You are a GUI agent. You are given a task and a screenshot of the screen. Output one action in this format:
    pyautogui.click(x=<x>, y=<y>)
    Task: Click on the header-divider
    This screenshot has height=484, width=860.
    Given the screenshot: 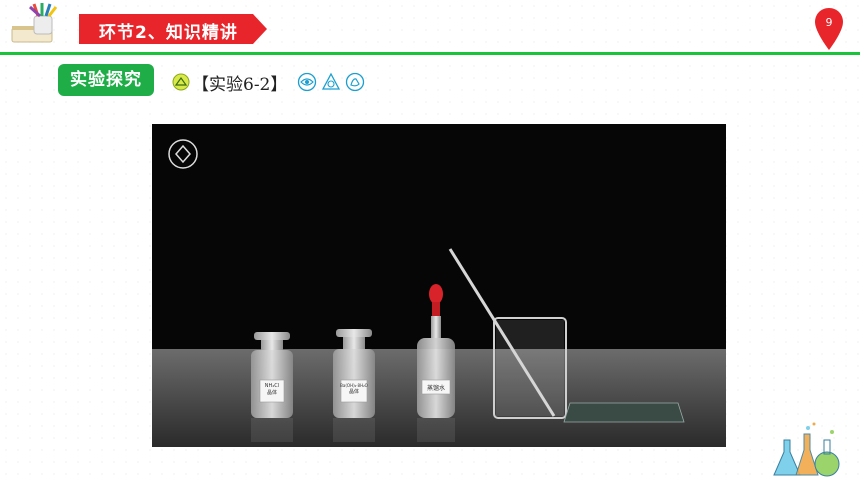 What is the action you would take?
    pyautogui.click(x=430, y=53)
    